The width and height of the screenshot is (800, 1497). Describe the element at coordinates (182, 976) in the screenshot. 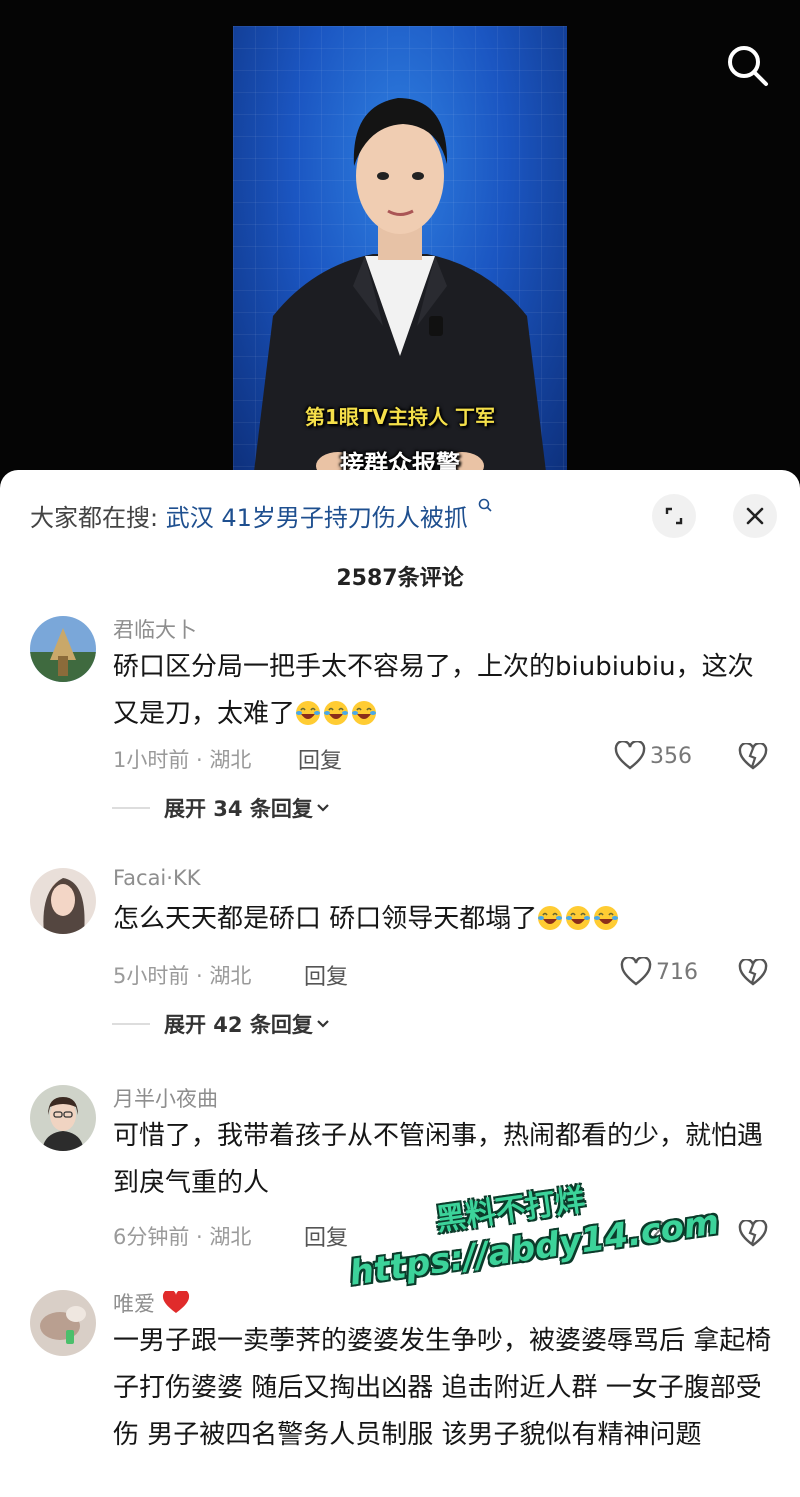

I see `time-location: 5小时前 · 湖北` at that location.